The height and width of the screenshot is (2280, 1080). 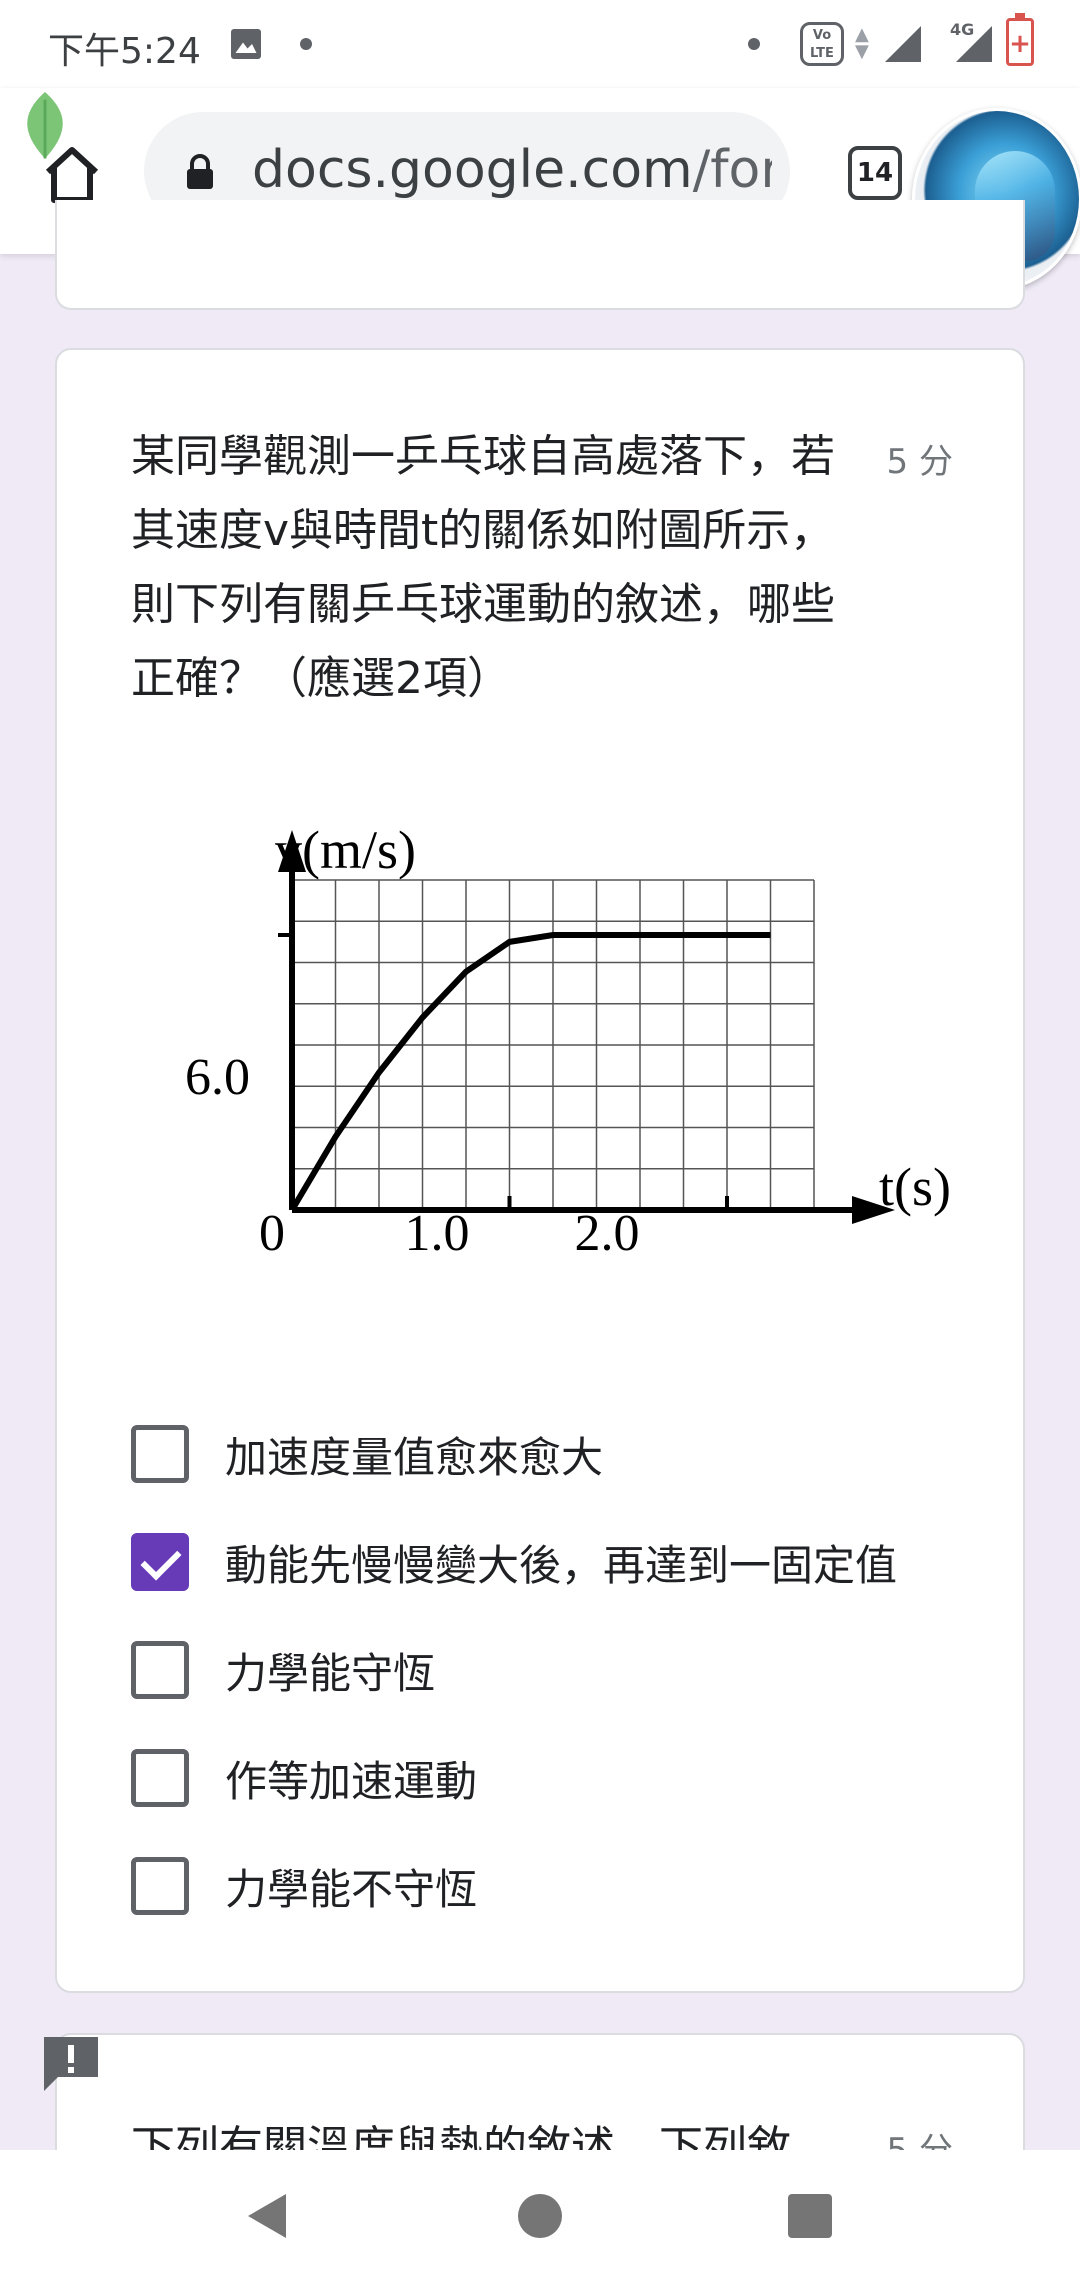 I want to click on option-item: 動能先慢慢變大後，再達到一固定值, so click(x=514, y=1562).